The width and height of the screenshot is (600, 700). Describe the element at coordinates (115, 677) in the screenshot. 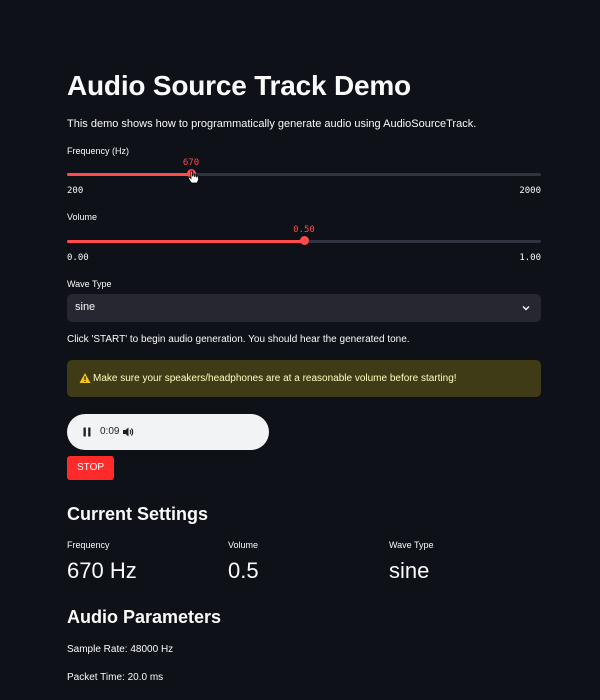

I see `param-packet-time: Packet Time: 20.0 ms` at that location.